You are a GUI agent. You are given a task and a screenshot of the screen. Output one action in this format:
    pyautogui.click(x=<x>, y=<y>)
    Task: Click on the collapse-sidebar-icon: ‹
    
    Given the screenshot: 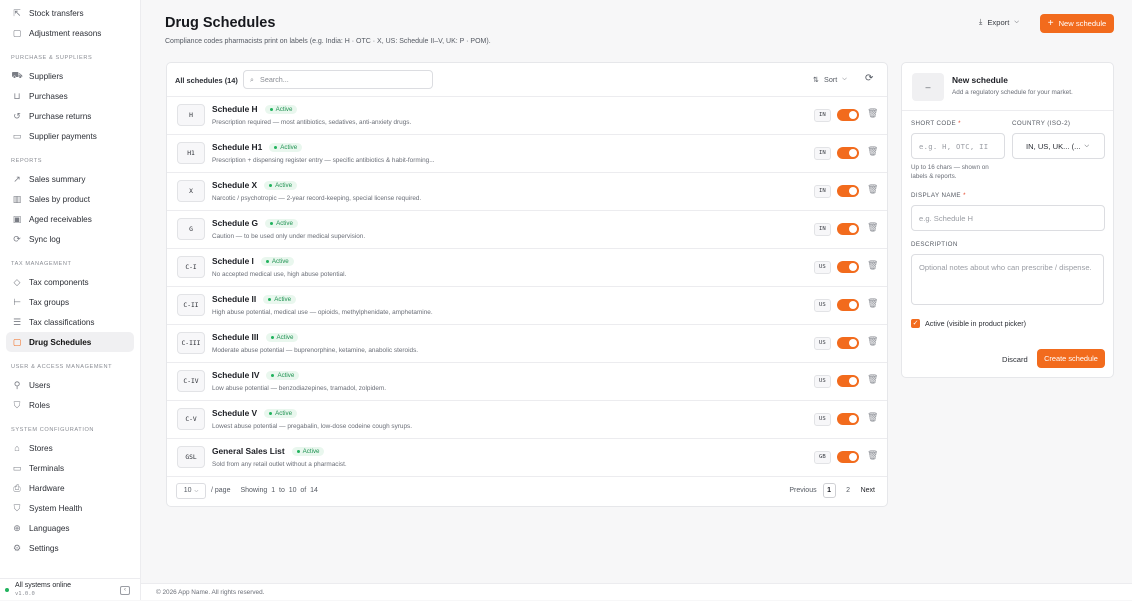 What is the action you would take?
    pyautogui.click(x=125, y=590)
    